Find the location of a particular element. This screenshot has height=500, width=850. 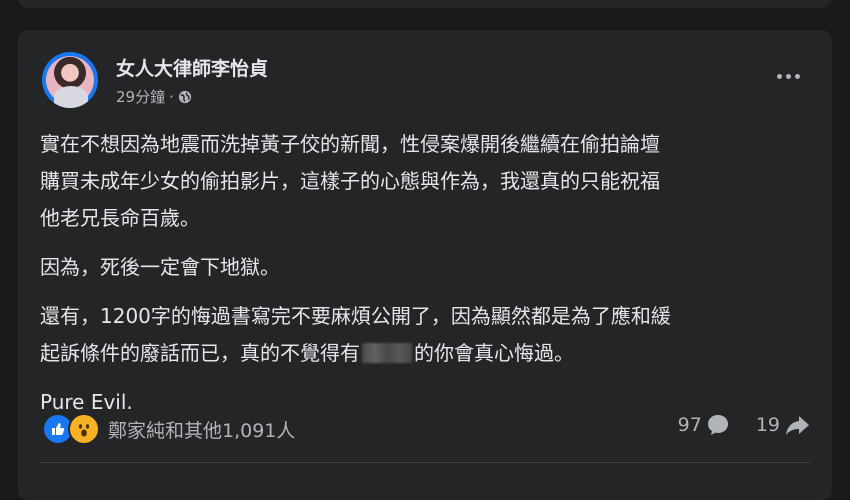

text-line: 購買未成年少女的偷拍影片，這樣子的心態與作為，我還真的只能祝福 is located at coordinates (350, 181).